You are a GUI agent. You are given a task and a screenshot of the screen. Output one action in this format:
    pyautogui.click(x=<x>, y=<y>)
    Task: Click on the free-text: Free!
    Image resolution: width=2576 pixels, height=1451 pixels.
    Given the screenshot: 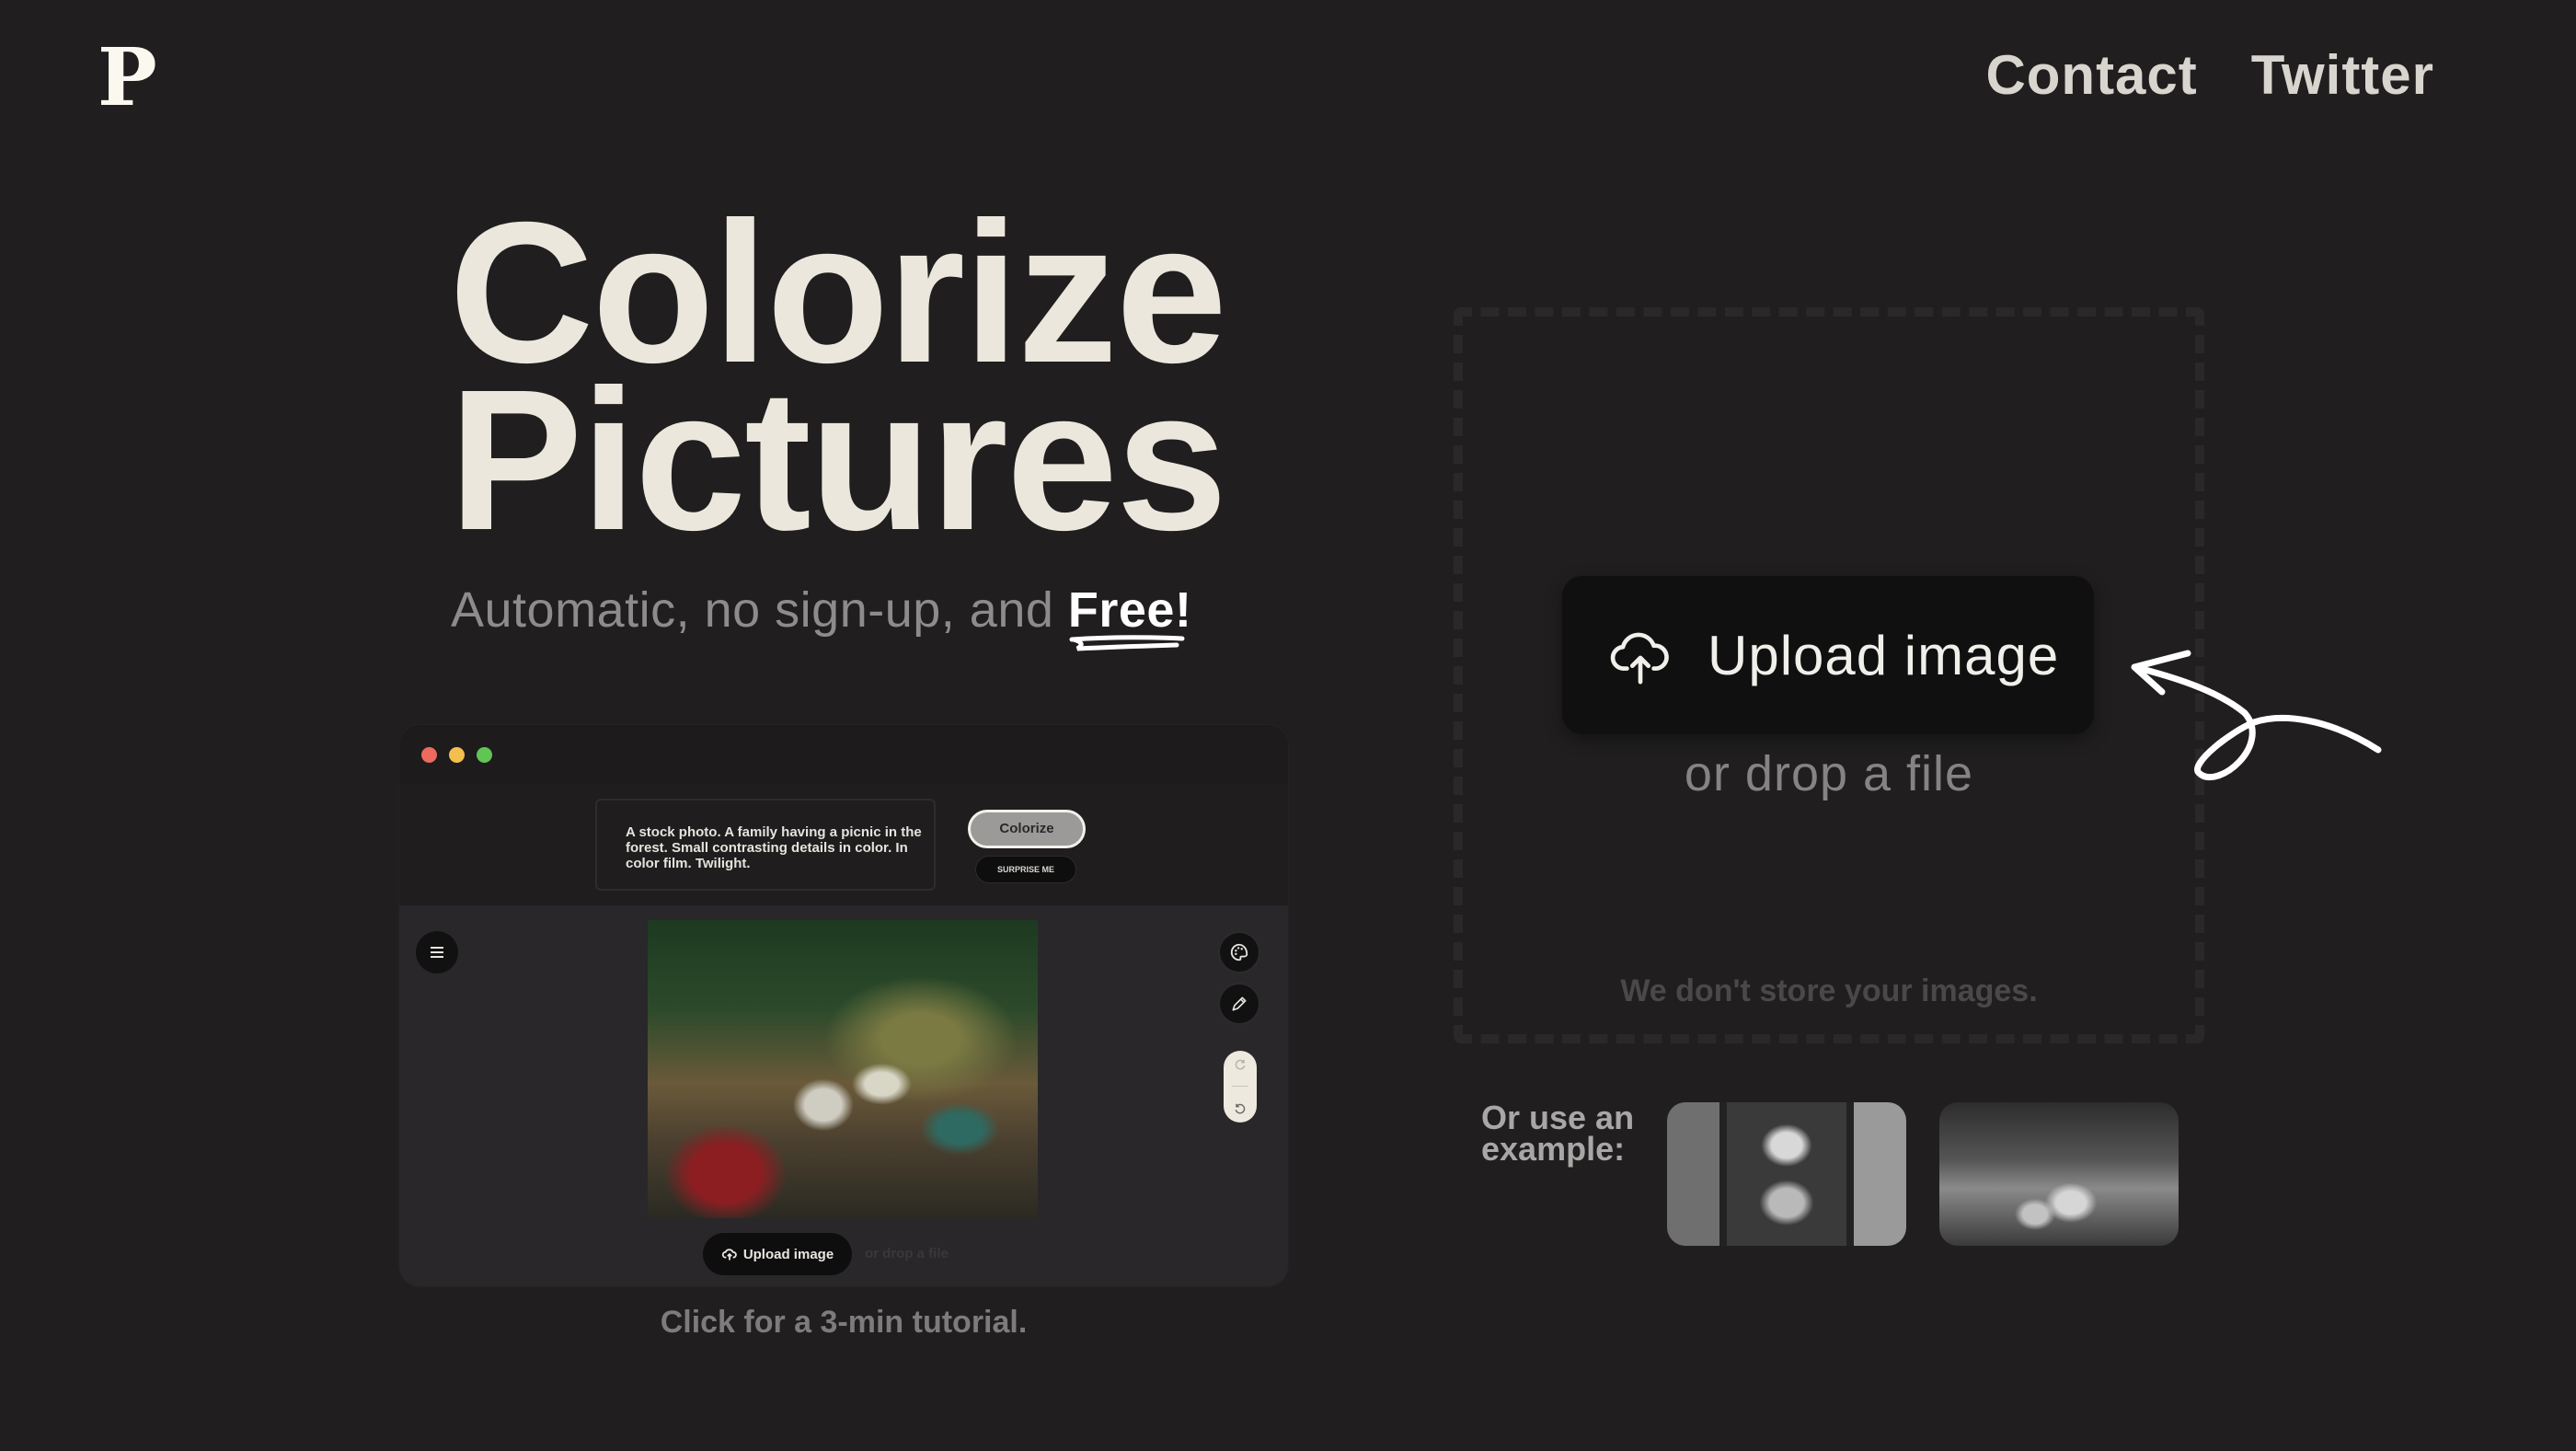 What is the action you would take?
    pyautogui.click(x=1129, y=610)
    